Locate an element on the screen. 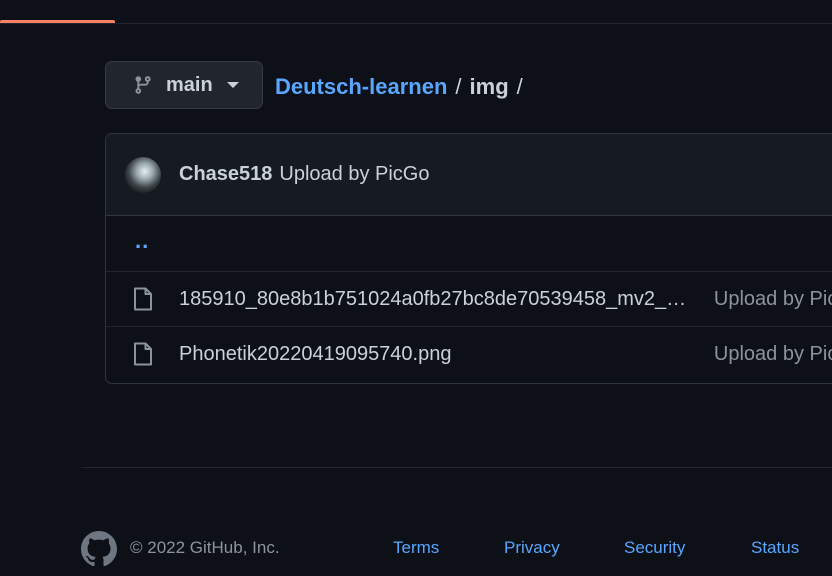 The height and width of the screenshot is (576, 832). commit-message-link: Upload by PicGo is located at coordinates (354, 174).